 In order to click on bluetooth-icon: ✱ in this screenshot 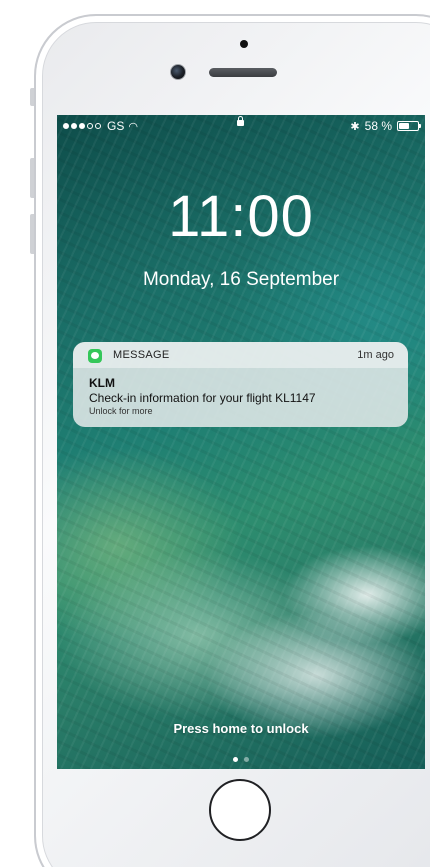, I will do `click(355, 126)`.